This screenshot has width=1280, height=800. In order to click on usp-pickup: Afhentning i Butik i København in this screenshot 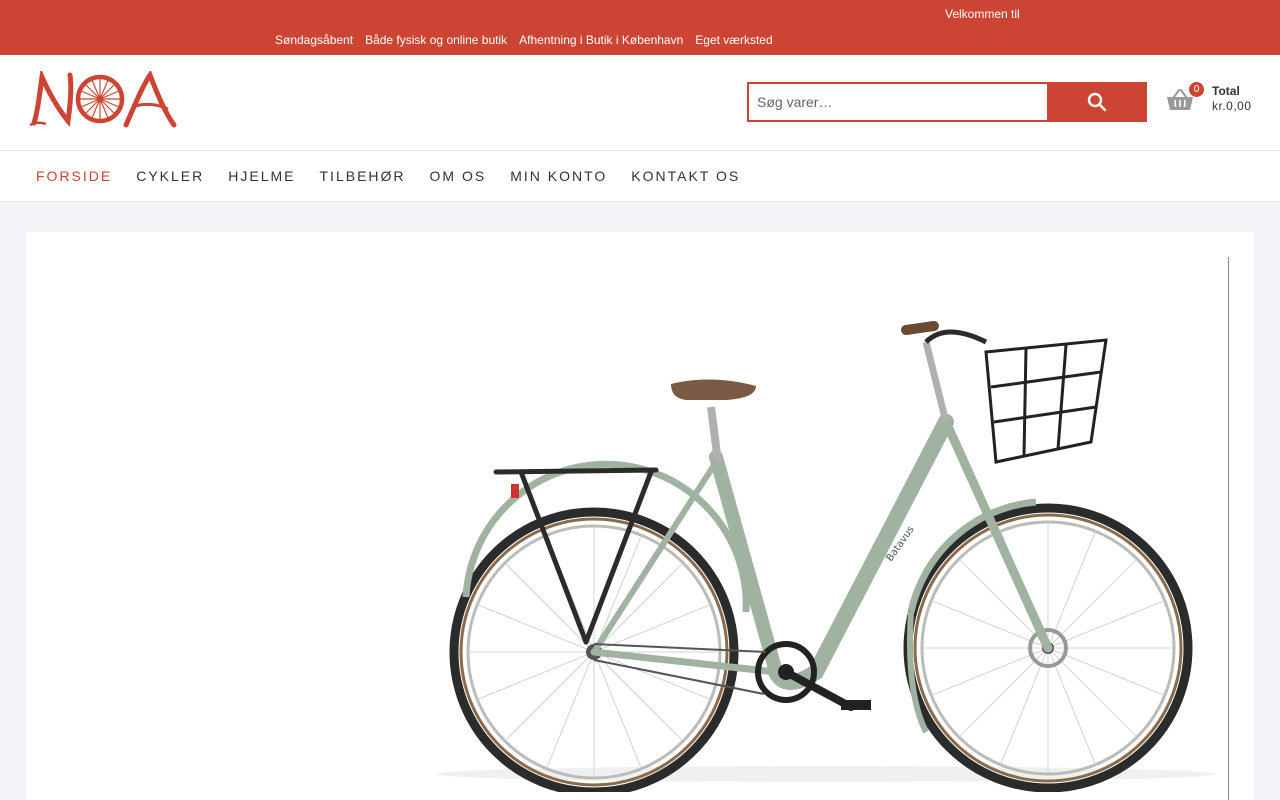, I will do `click(601, 40)`.